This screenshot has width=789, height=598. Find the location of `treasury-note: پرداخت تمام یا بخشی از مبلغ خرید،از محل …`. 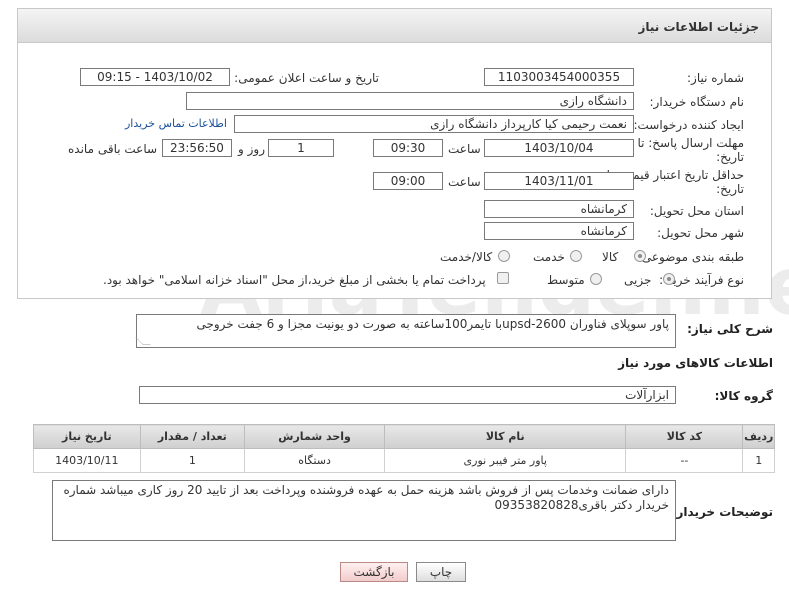

treasury-note: پرداخت تمام یا بخشی از مبلغ خرید،از محل … is located at coordinates (294, 280).